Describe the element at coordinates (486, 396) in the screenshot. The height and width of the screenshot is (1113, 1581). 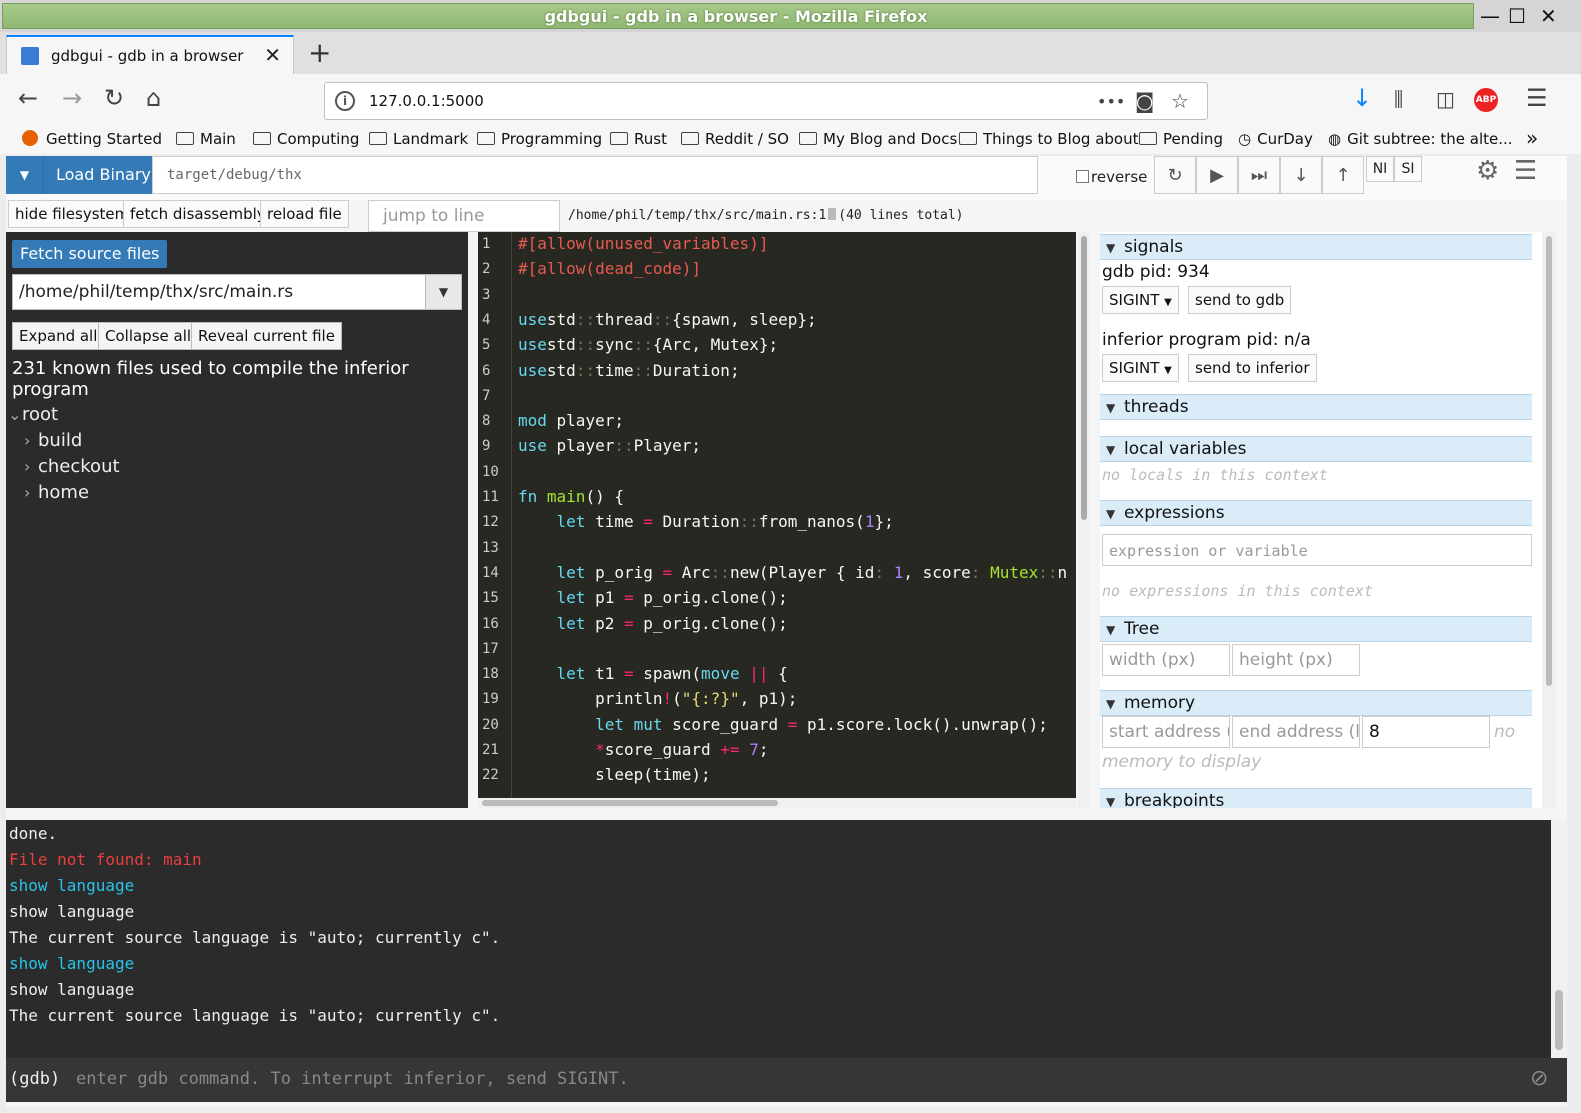
I see `line-number: 7` at that location.